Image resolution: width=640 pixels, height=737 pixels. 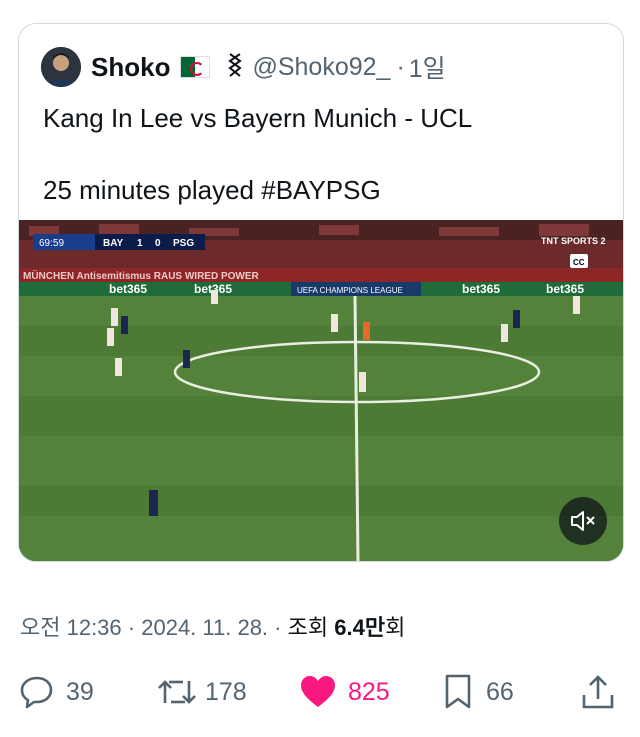 I want to click on like-button: 825, so click(x=344, y=692).